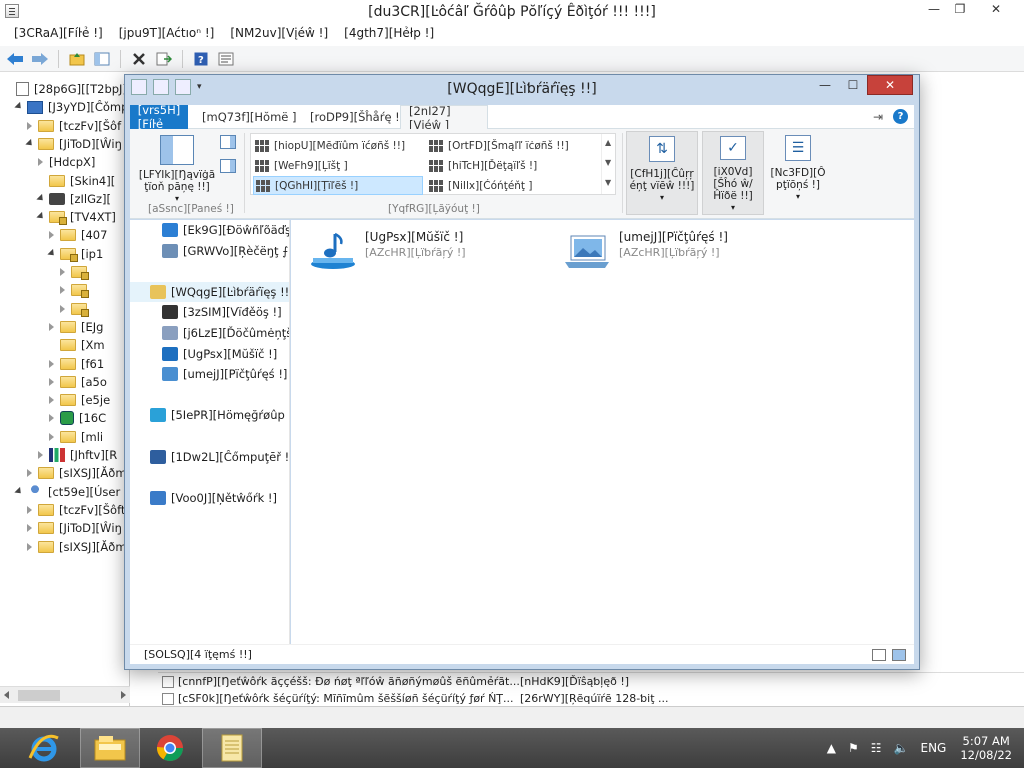 The width and height of the screenshot is (1024, 768). I want to click on back-arrow-icon, so click(15, 59).